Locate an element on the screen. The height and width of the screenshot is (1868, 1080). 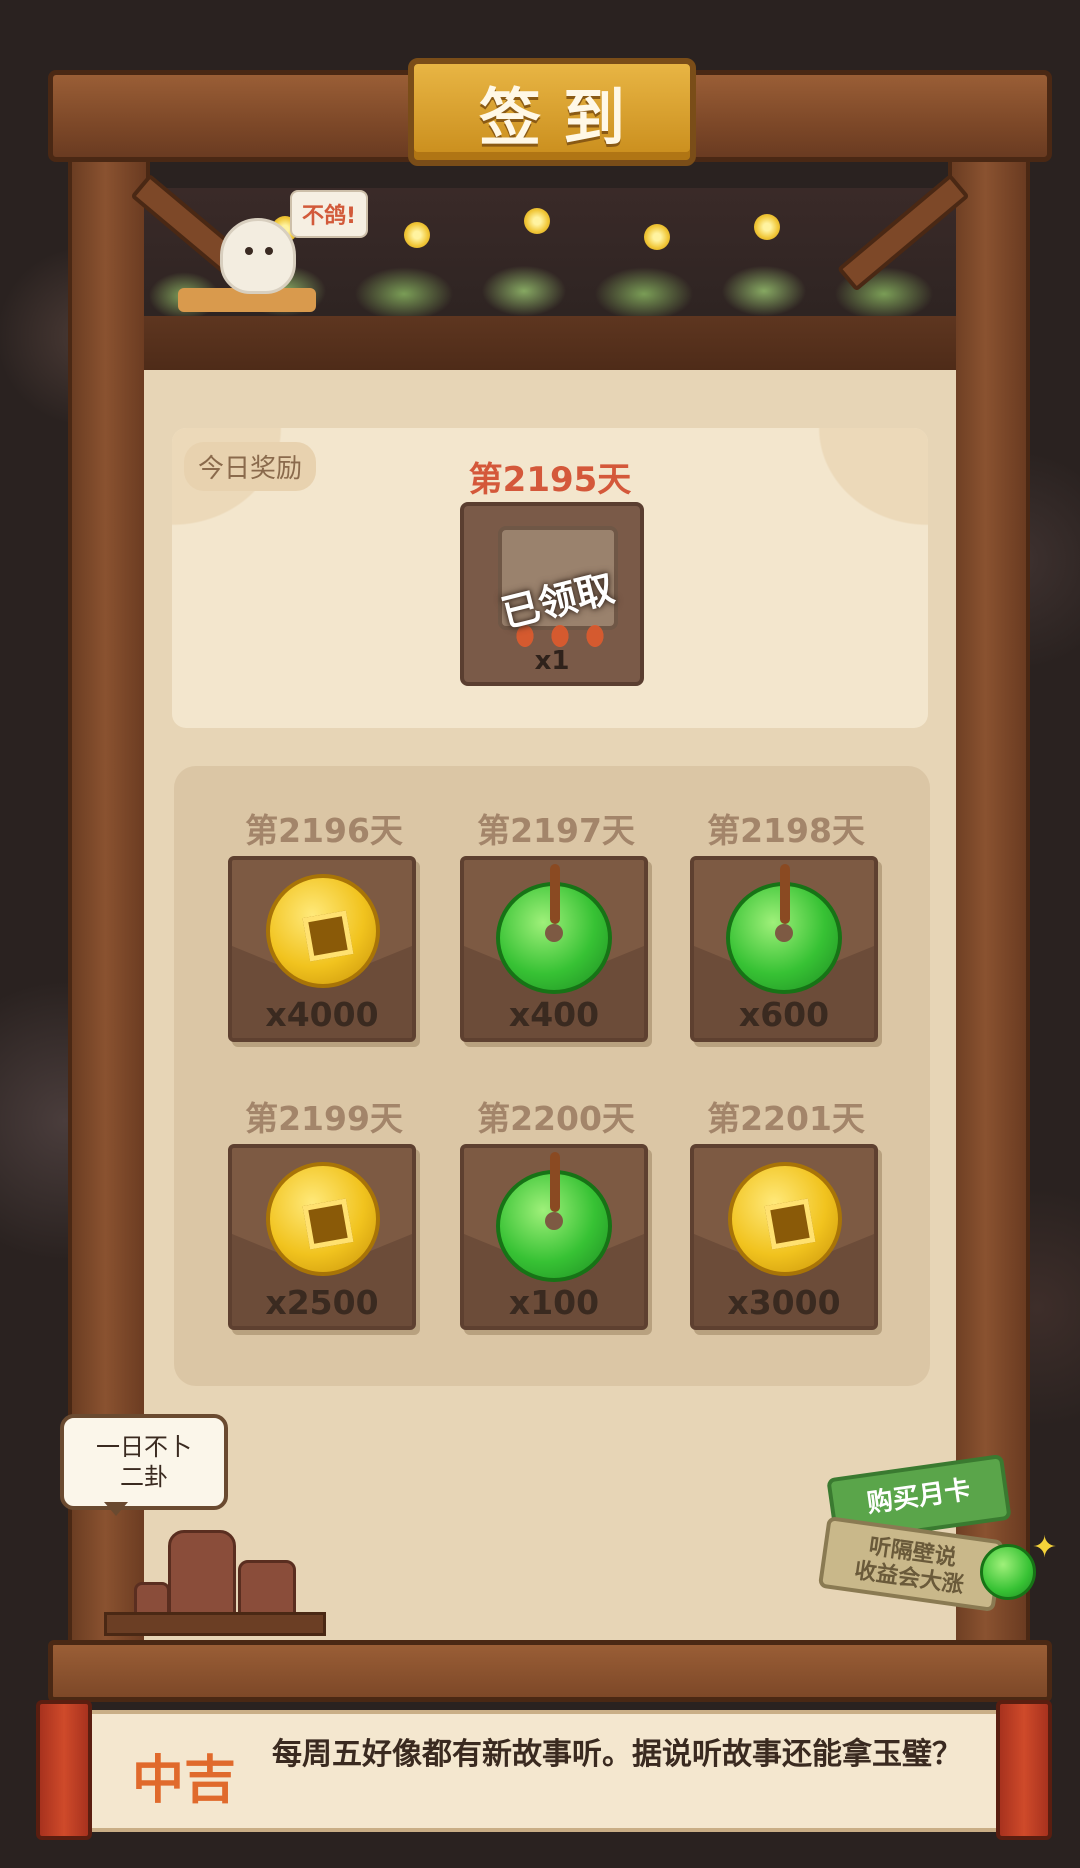
sparkle-icon: ✦ is located at coordinates (1045, 1547).